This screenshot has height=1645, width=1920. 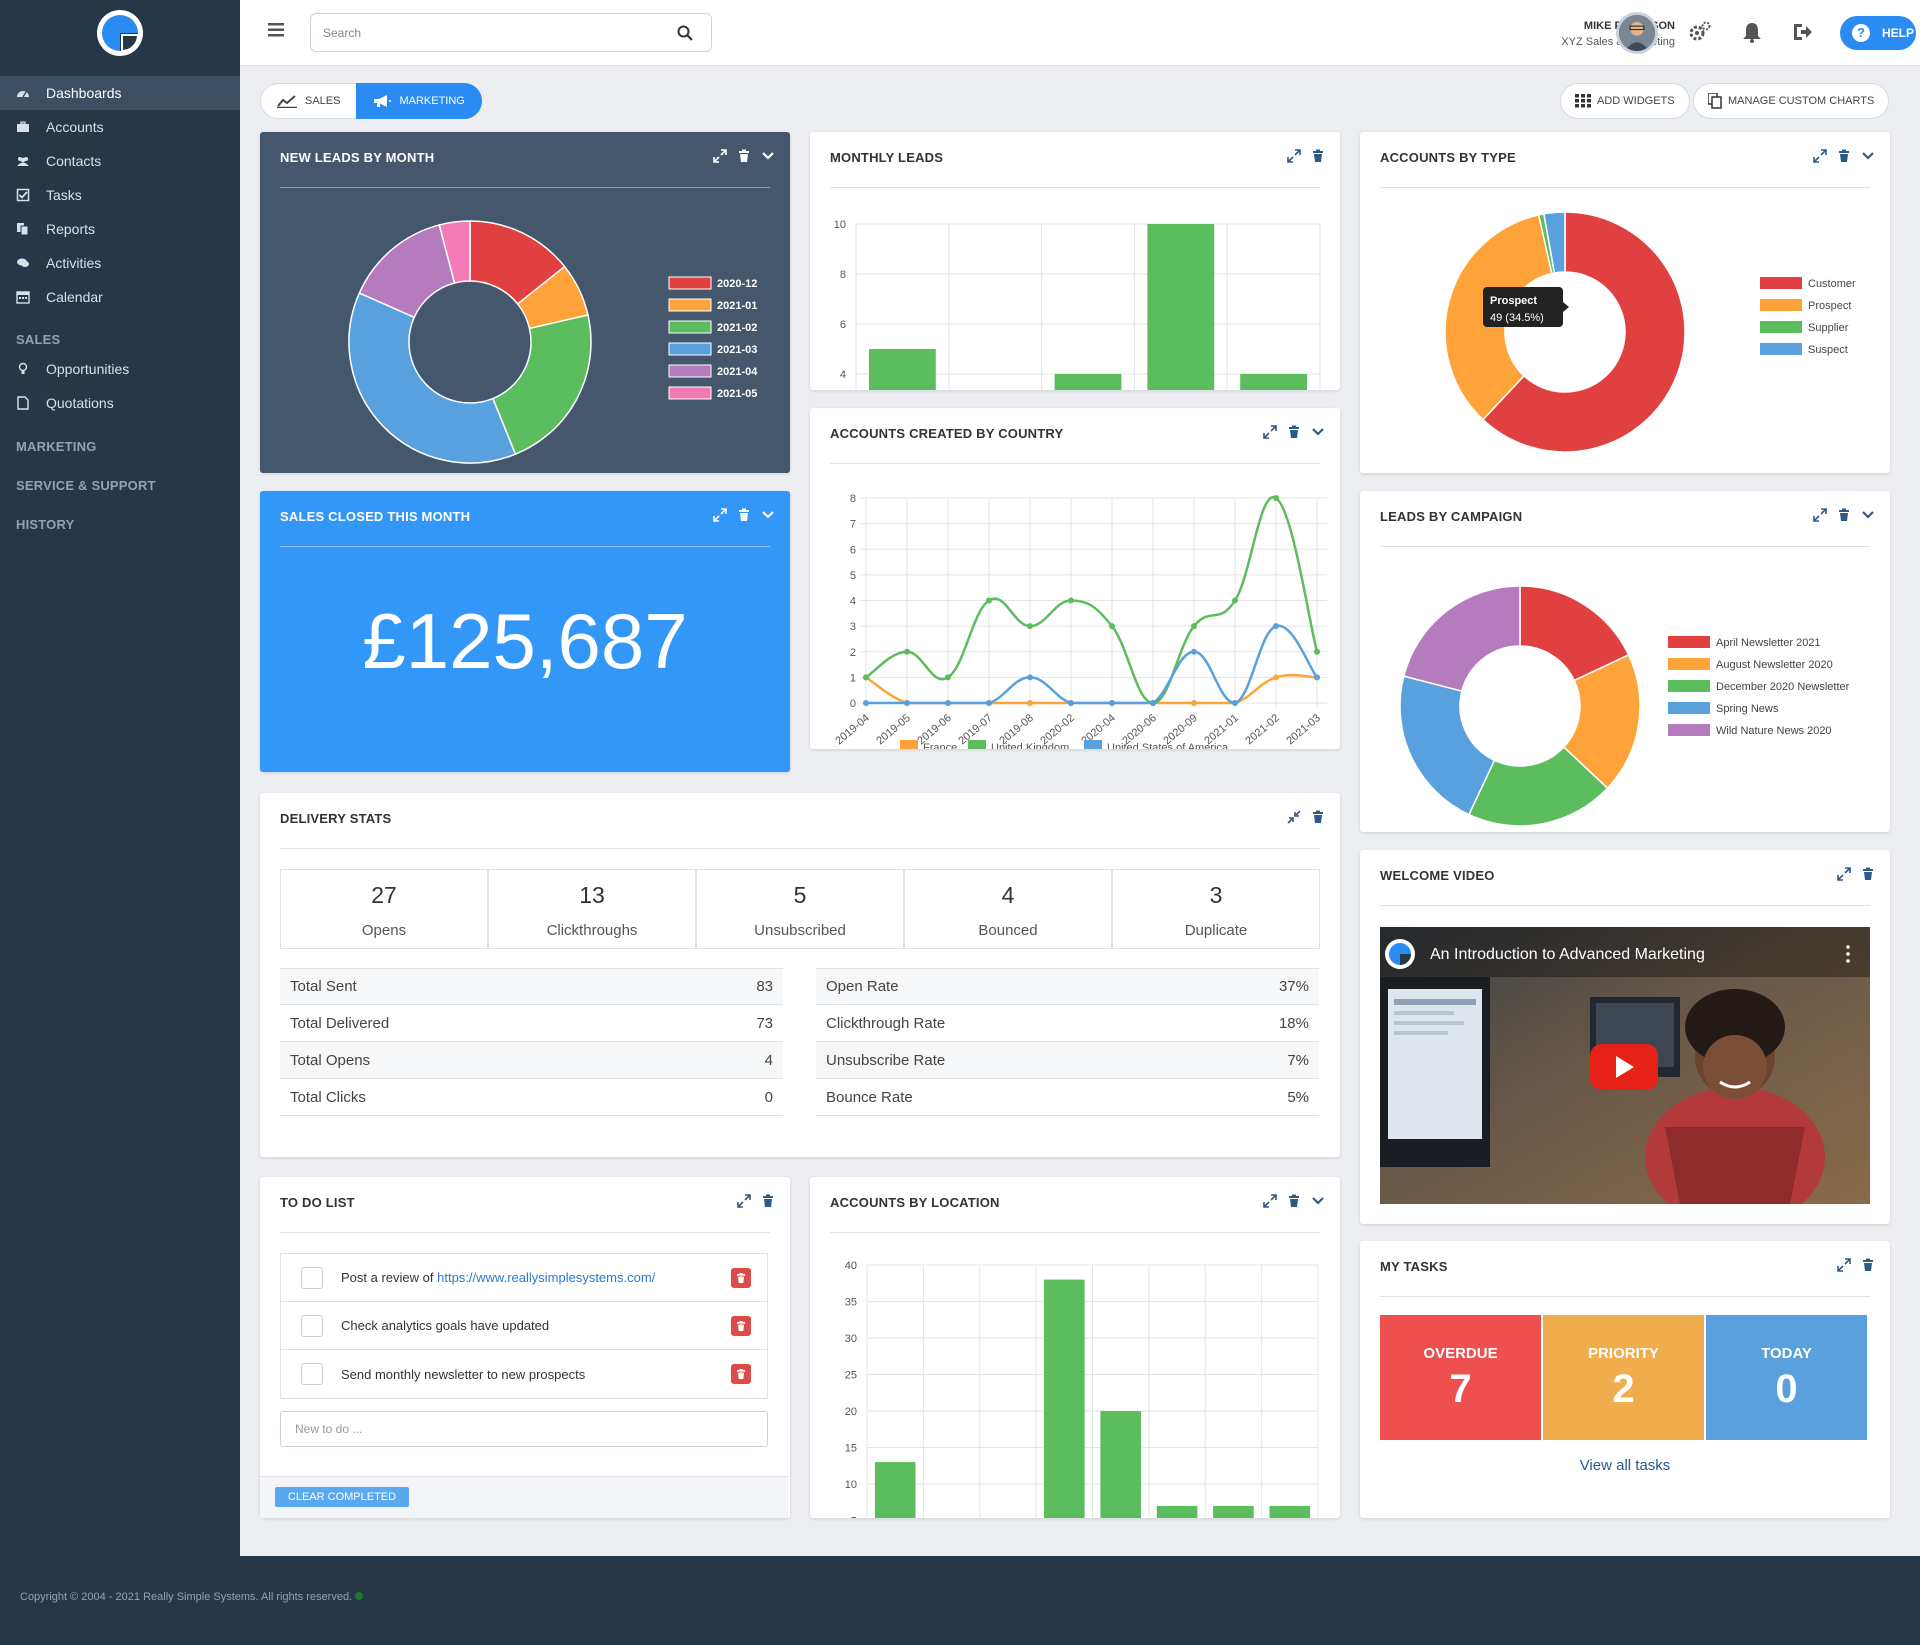 I want to click on sales-section: SALES, so click(x=38, y=339).